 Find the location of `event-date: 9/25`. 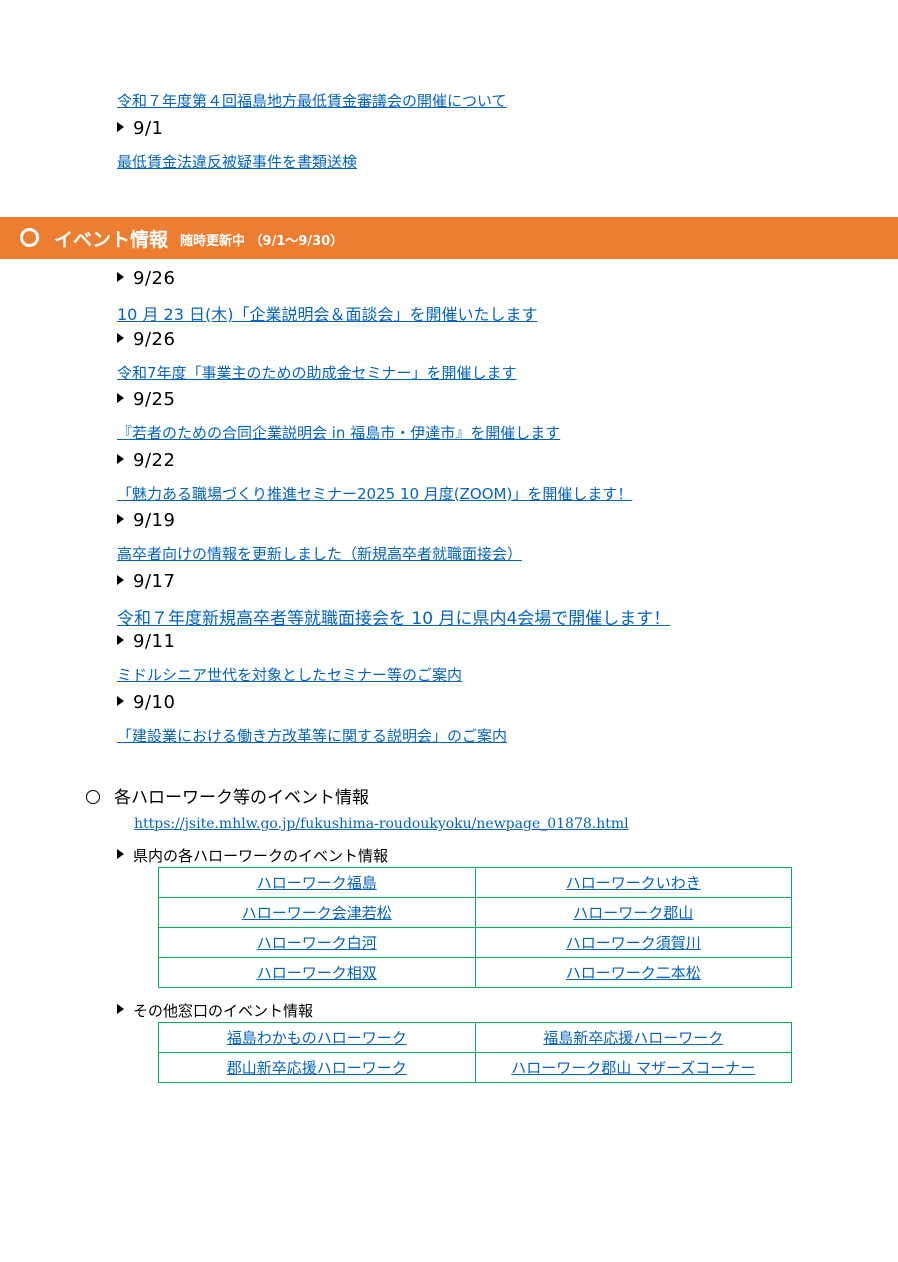

event-date: 9/25 is located at coordinates (146, 399).